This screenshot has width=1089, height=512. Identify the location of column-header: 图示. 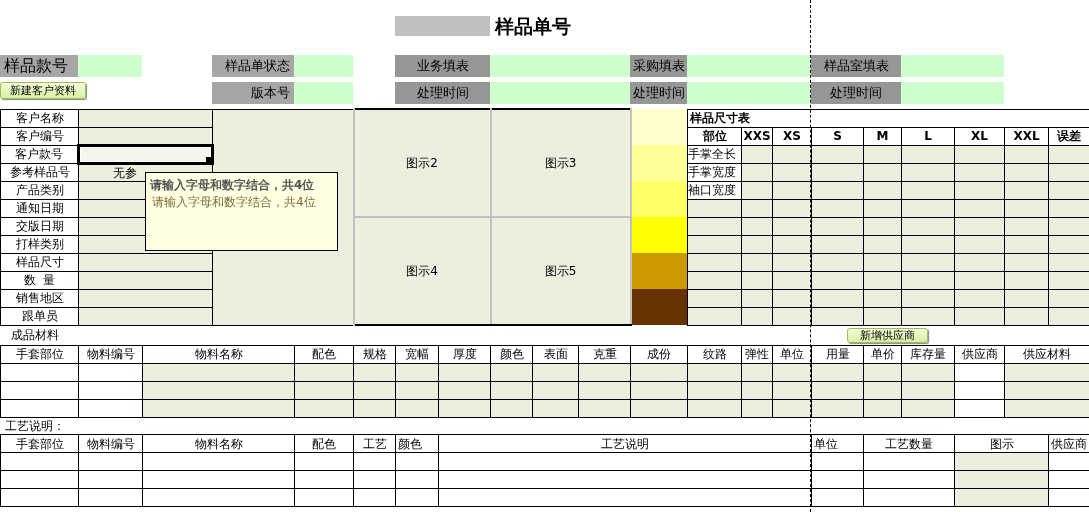
(1001, 443).